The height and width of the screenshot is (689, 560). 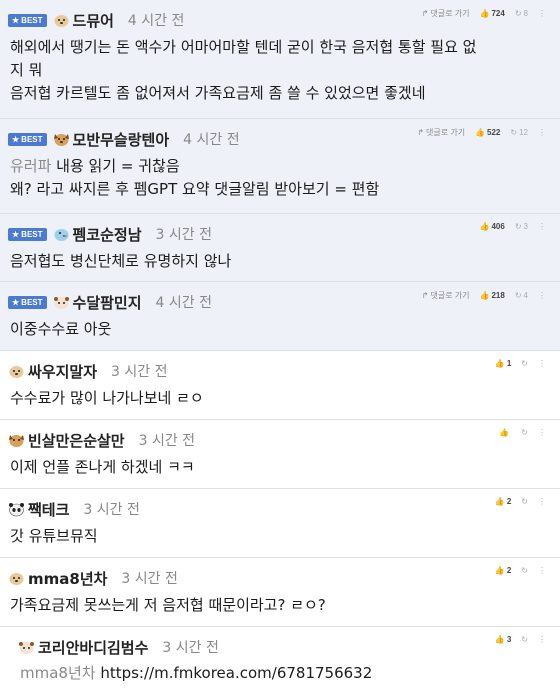 I want to click on bird-avatar-icon, so click(x=61, y=234).